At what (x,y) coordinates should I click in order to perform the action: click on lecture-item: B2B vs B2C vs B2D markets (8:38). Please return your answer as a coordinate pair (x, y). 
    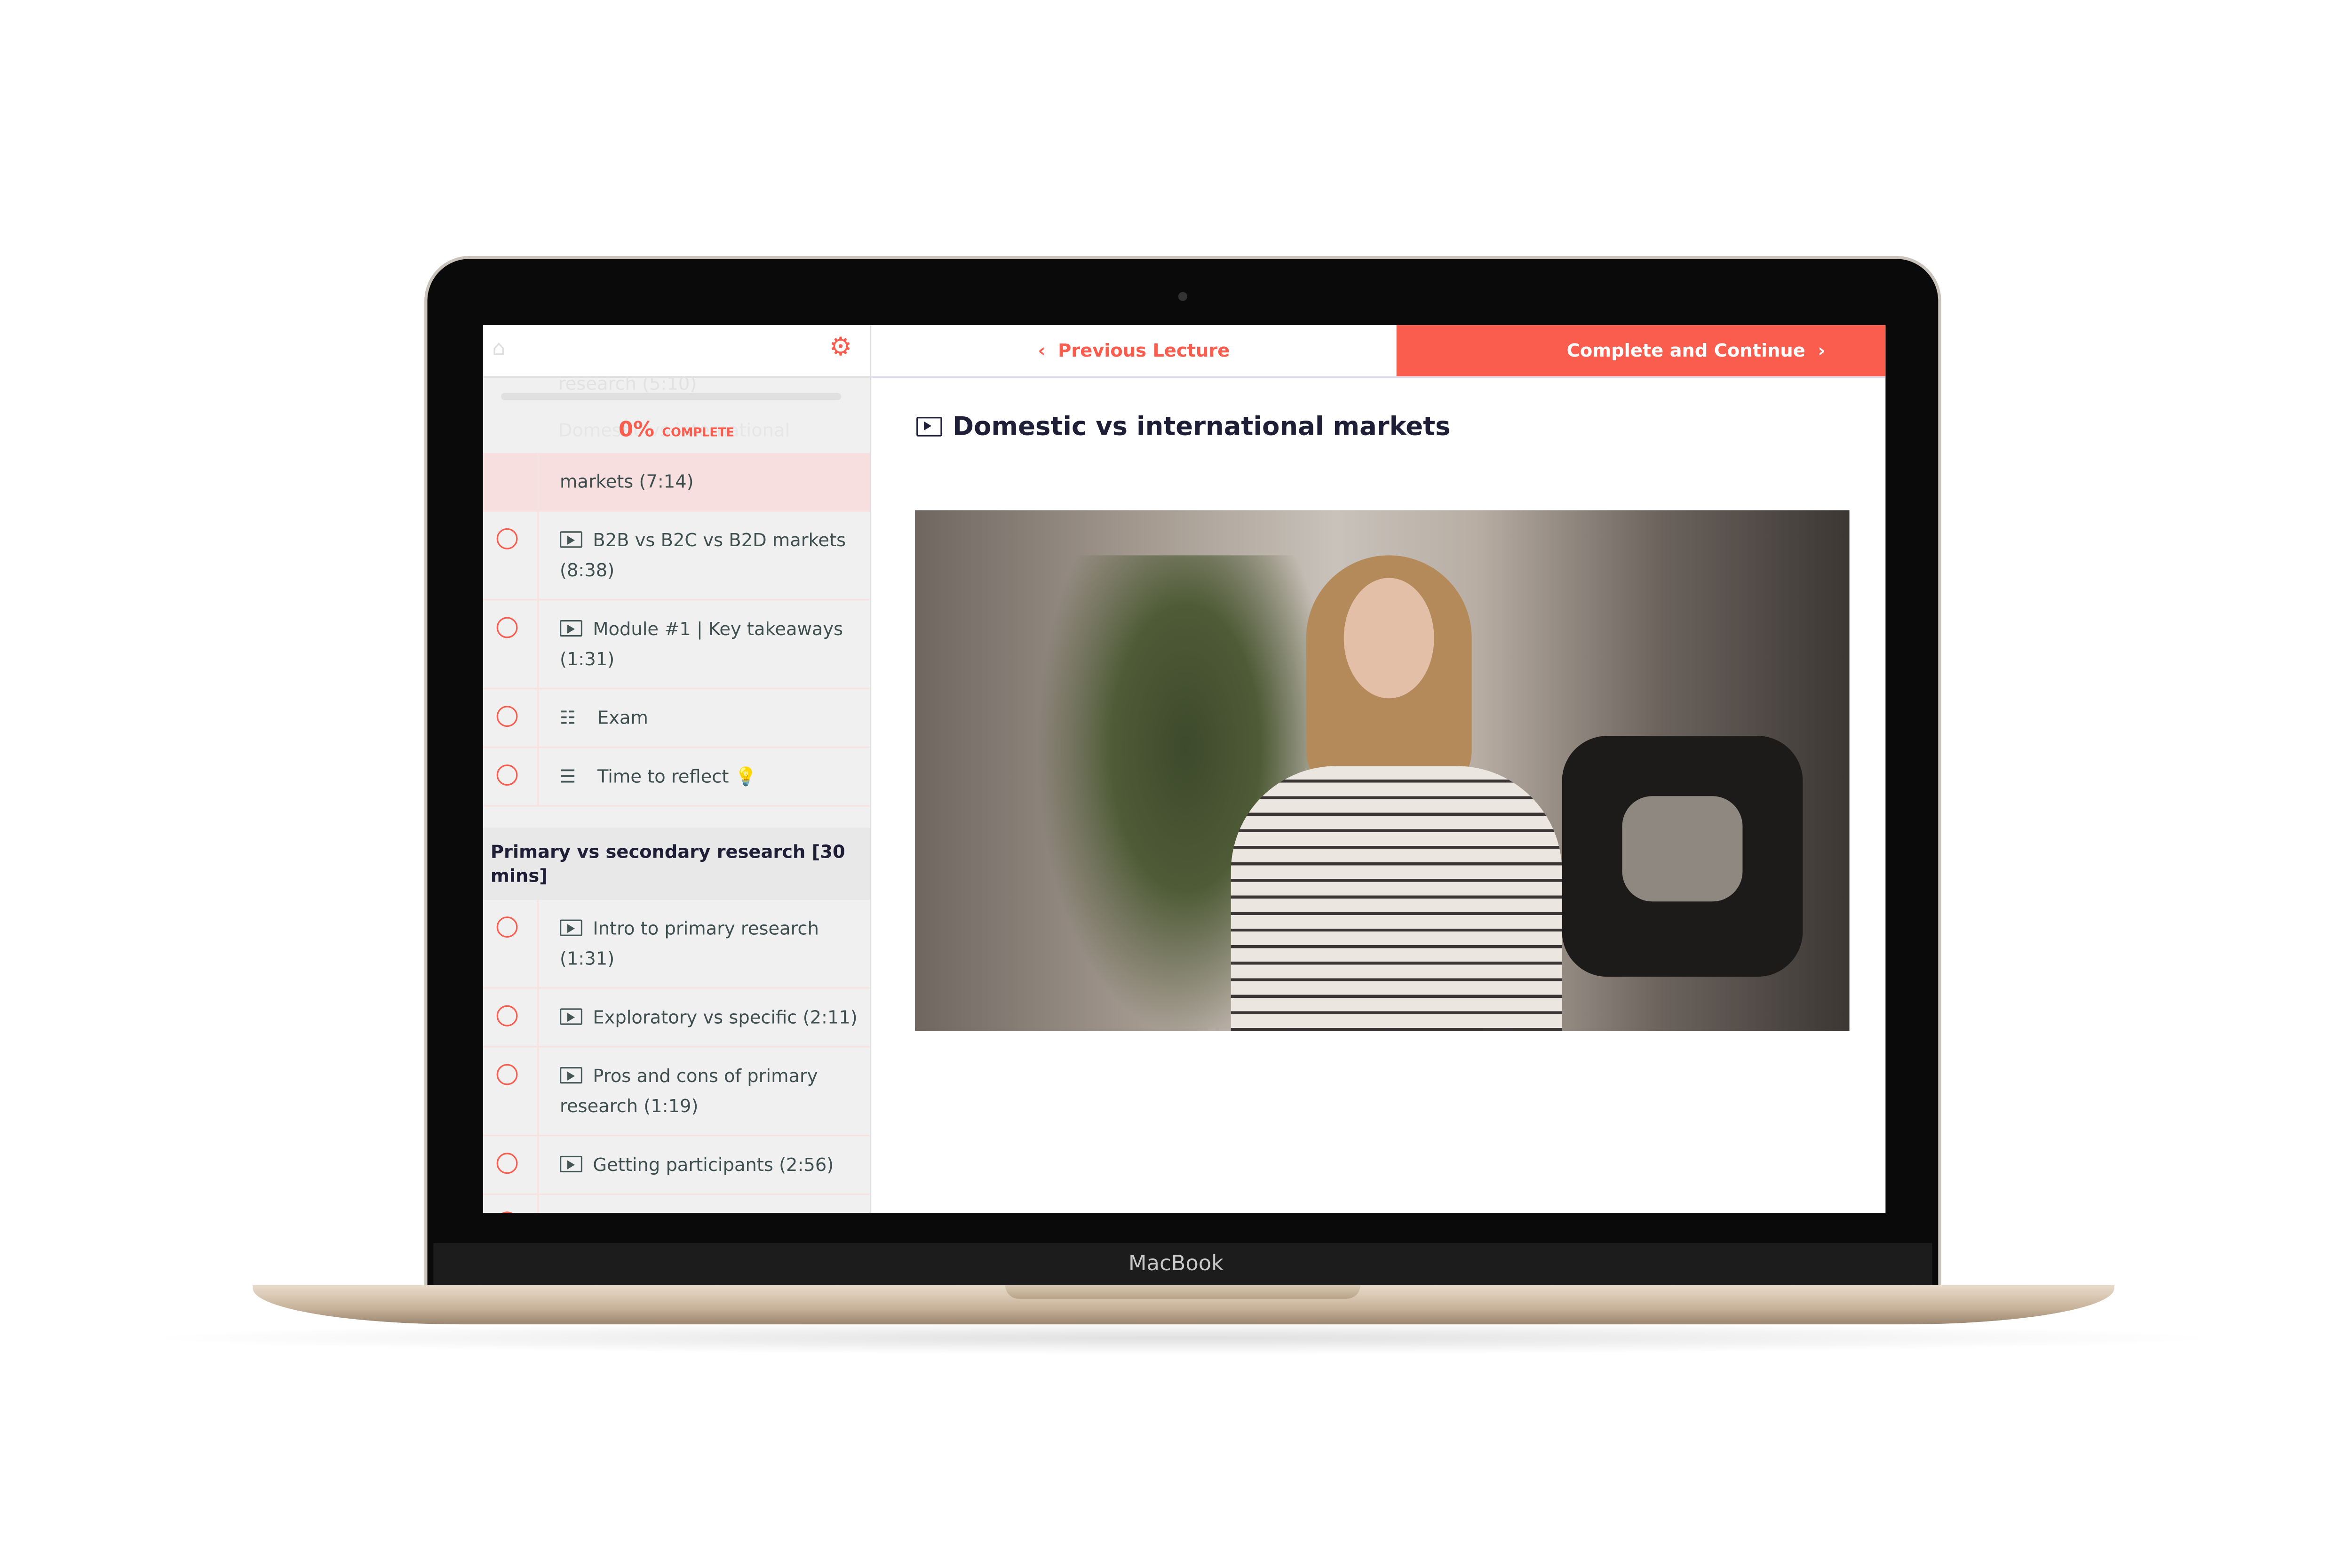
    Looking at the image, I should click on (676, 556).